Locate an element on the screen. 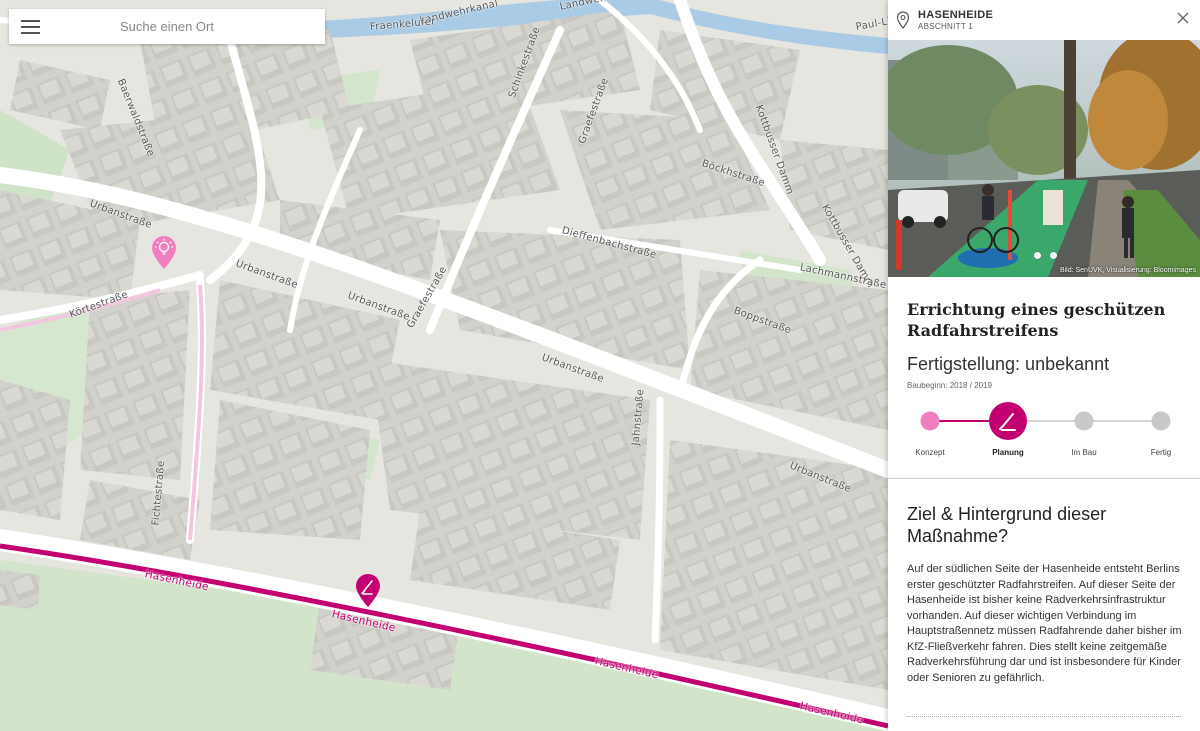 Image resolution: width=1200 pixels, height=731 pixels. progress-step-fertig is located at coordinates (1161, 421).